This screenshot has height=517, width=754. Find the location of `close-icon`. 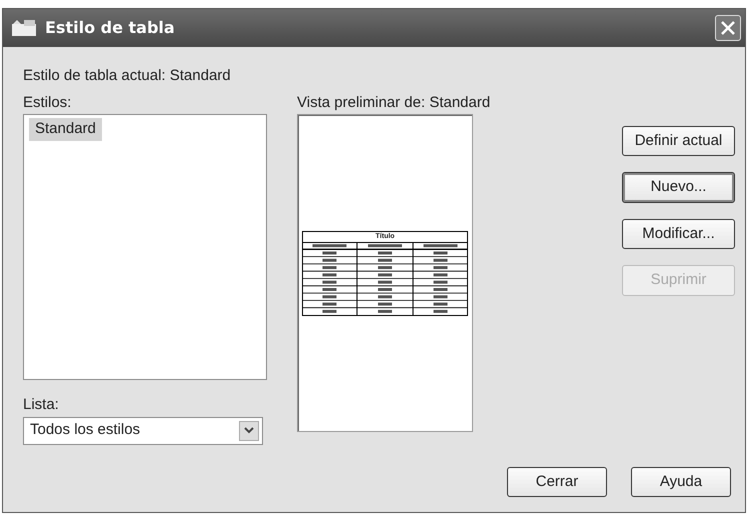

close-icon is located at coordinates (728, 28).